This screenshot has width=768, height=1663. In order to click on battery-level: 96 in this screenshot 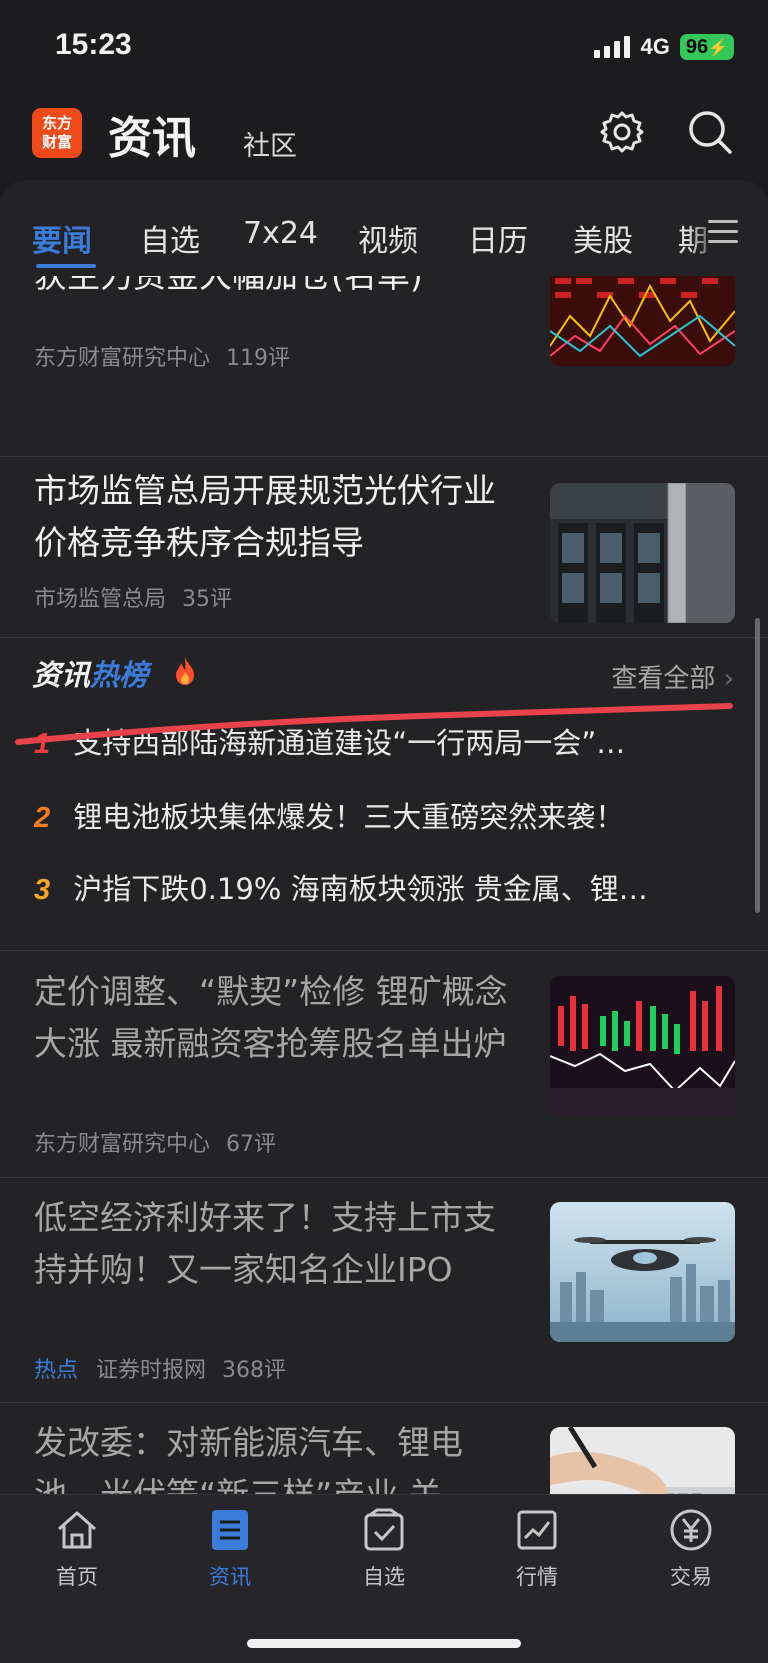, I will do `click(697, 47)`.